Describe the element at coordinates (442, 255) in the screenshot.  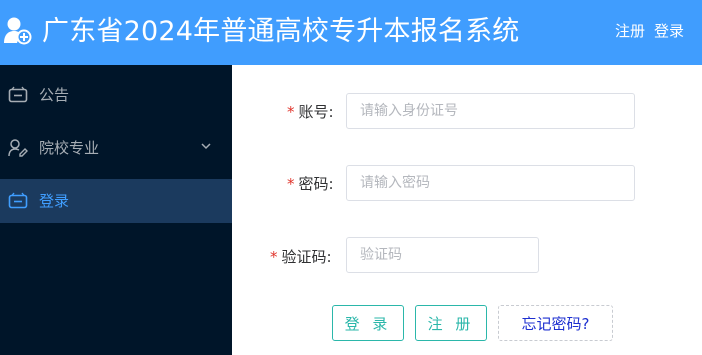
I see `captcha-input` at that location.